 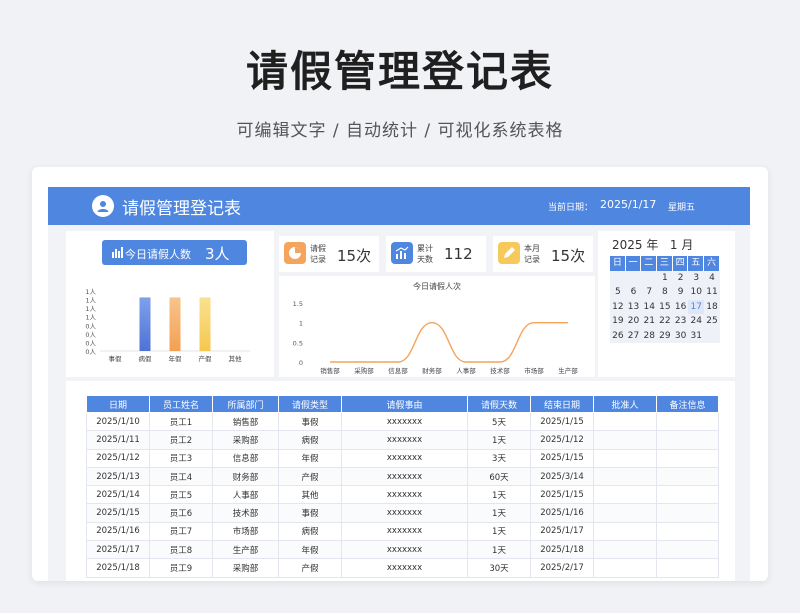 What do you see at coordinates (649, 321) in the screenshot?
I see `calendar-day: 21` at bounding box center [649, 321].